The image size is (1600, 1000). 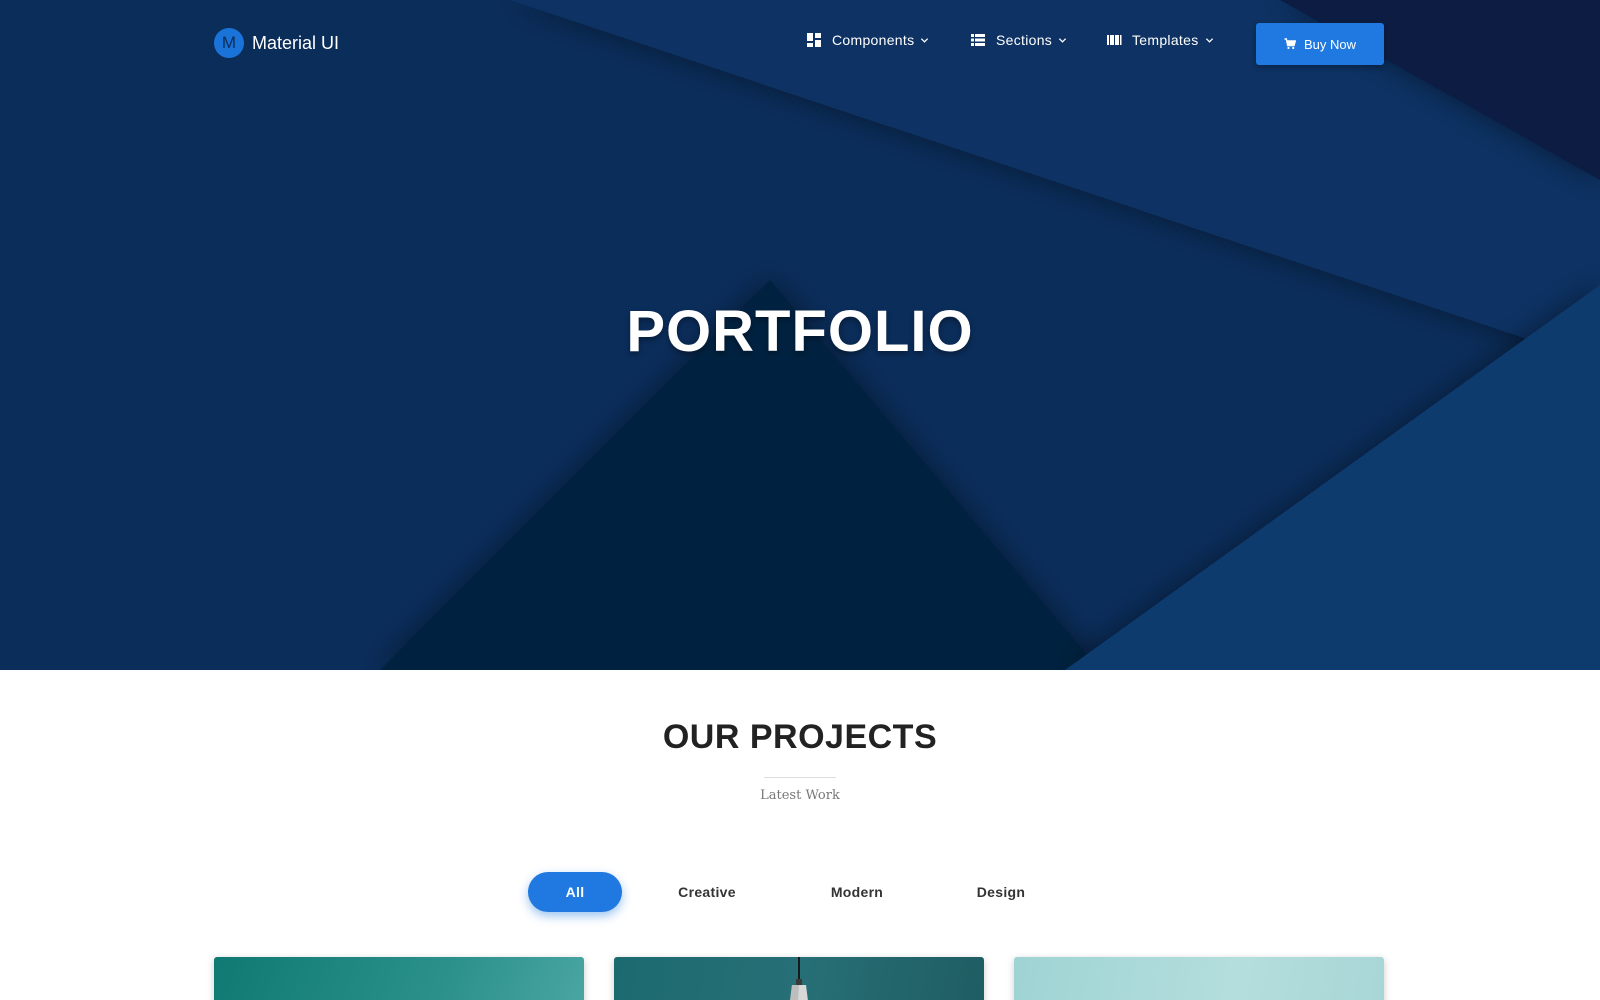 I want to click on lamp-image, so click(x=799, y=978).